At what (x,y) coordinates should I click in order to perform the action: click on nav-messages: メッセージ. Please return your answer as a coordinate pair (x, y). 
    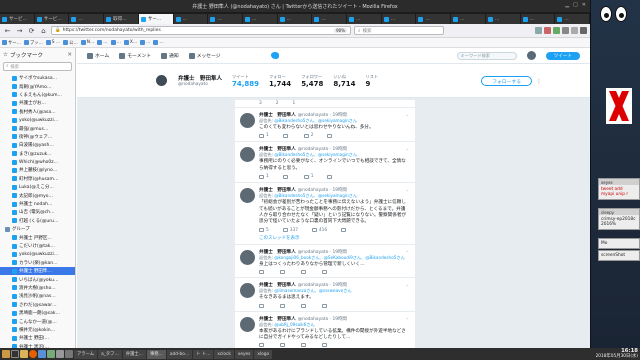
    Looking at the image, I should click on (204, 55).